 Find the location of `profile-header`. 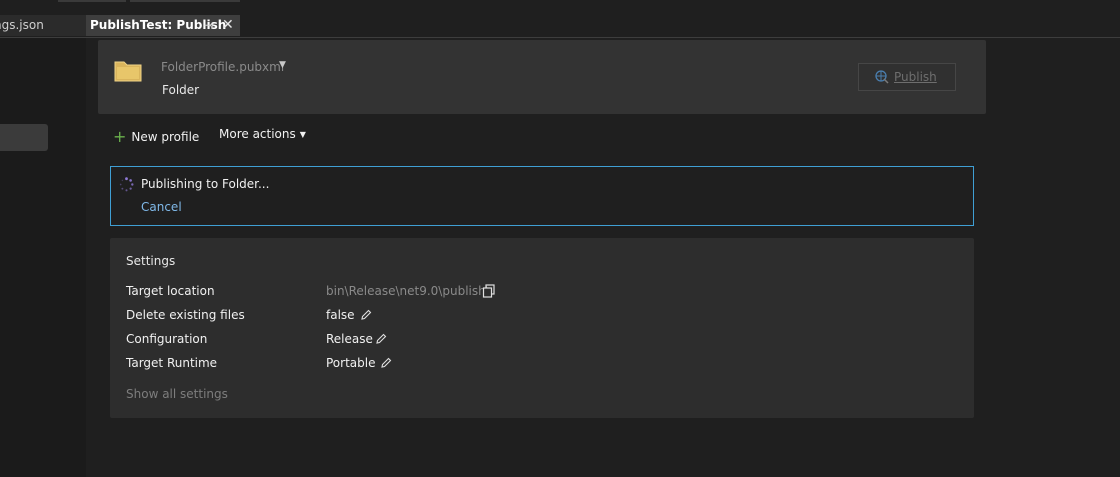

profile-header is located at coordinates (542, 77).